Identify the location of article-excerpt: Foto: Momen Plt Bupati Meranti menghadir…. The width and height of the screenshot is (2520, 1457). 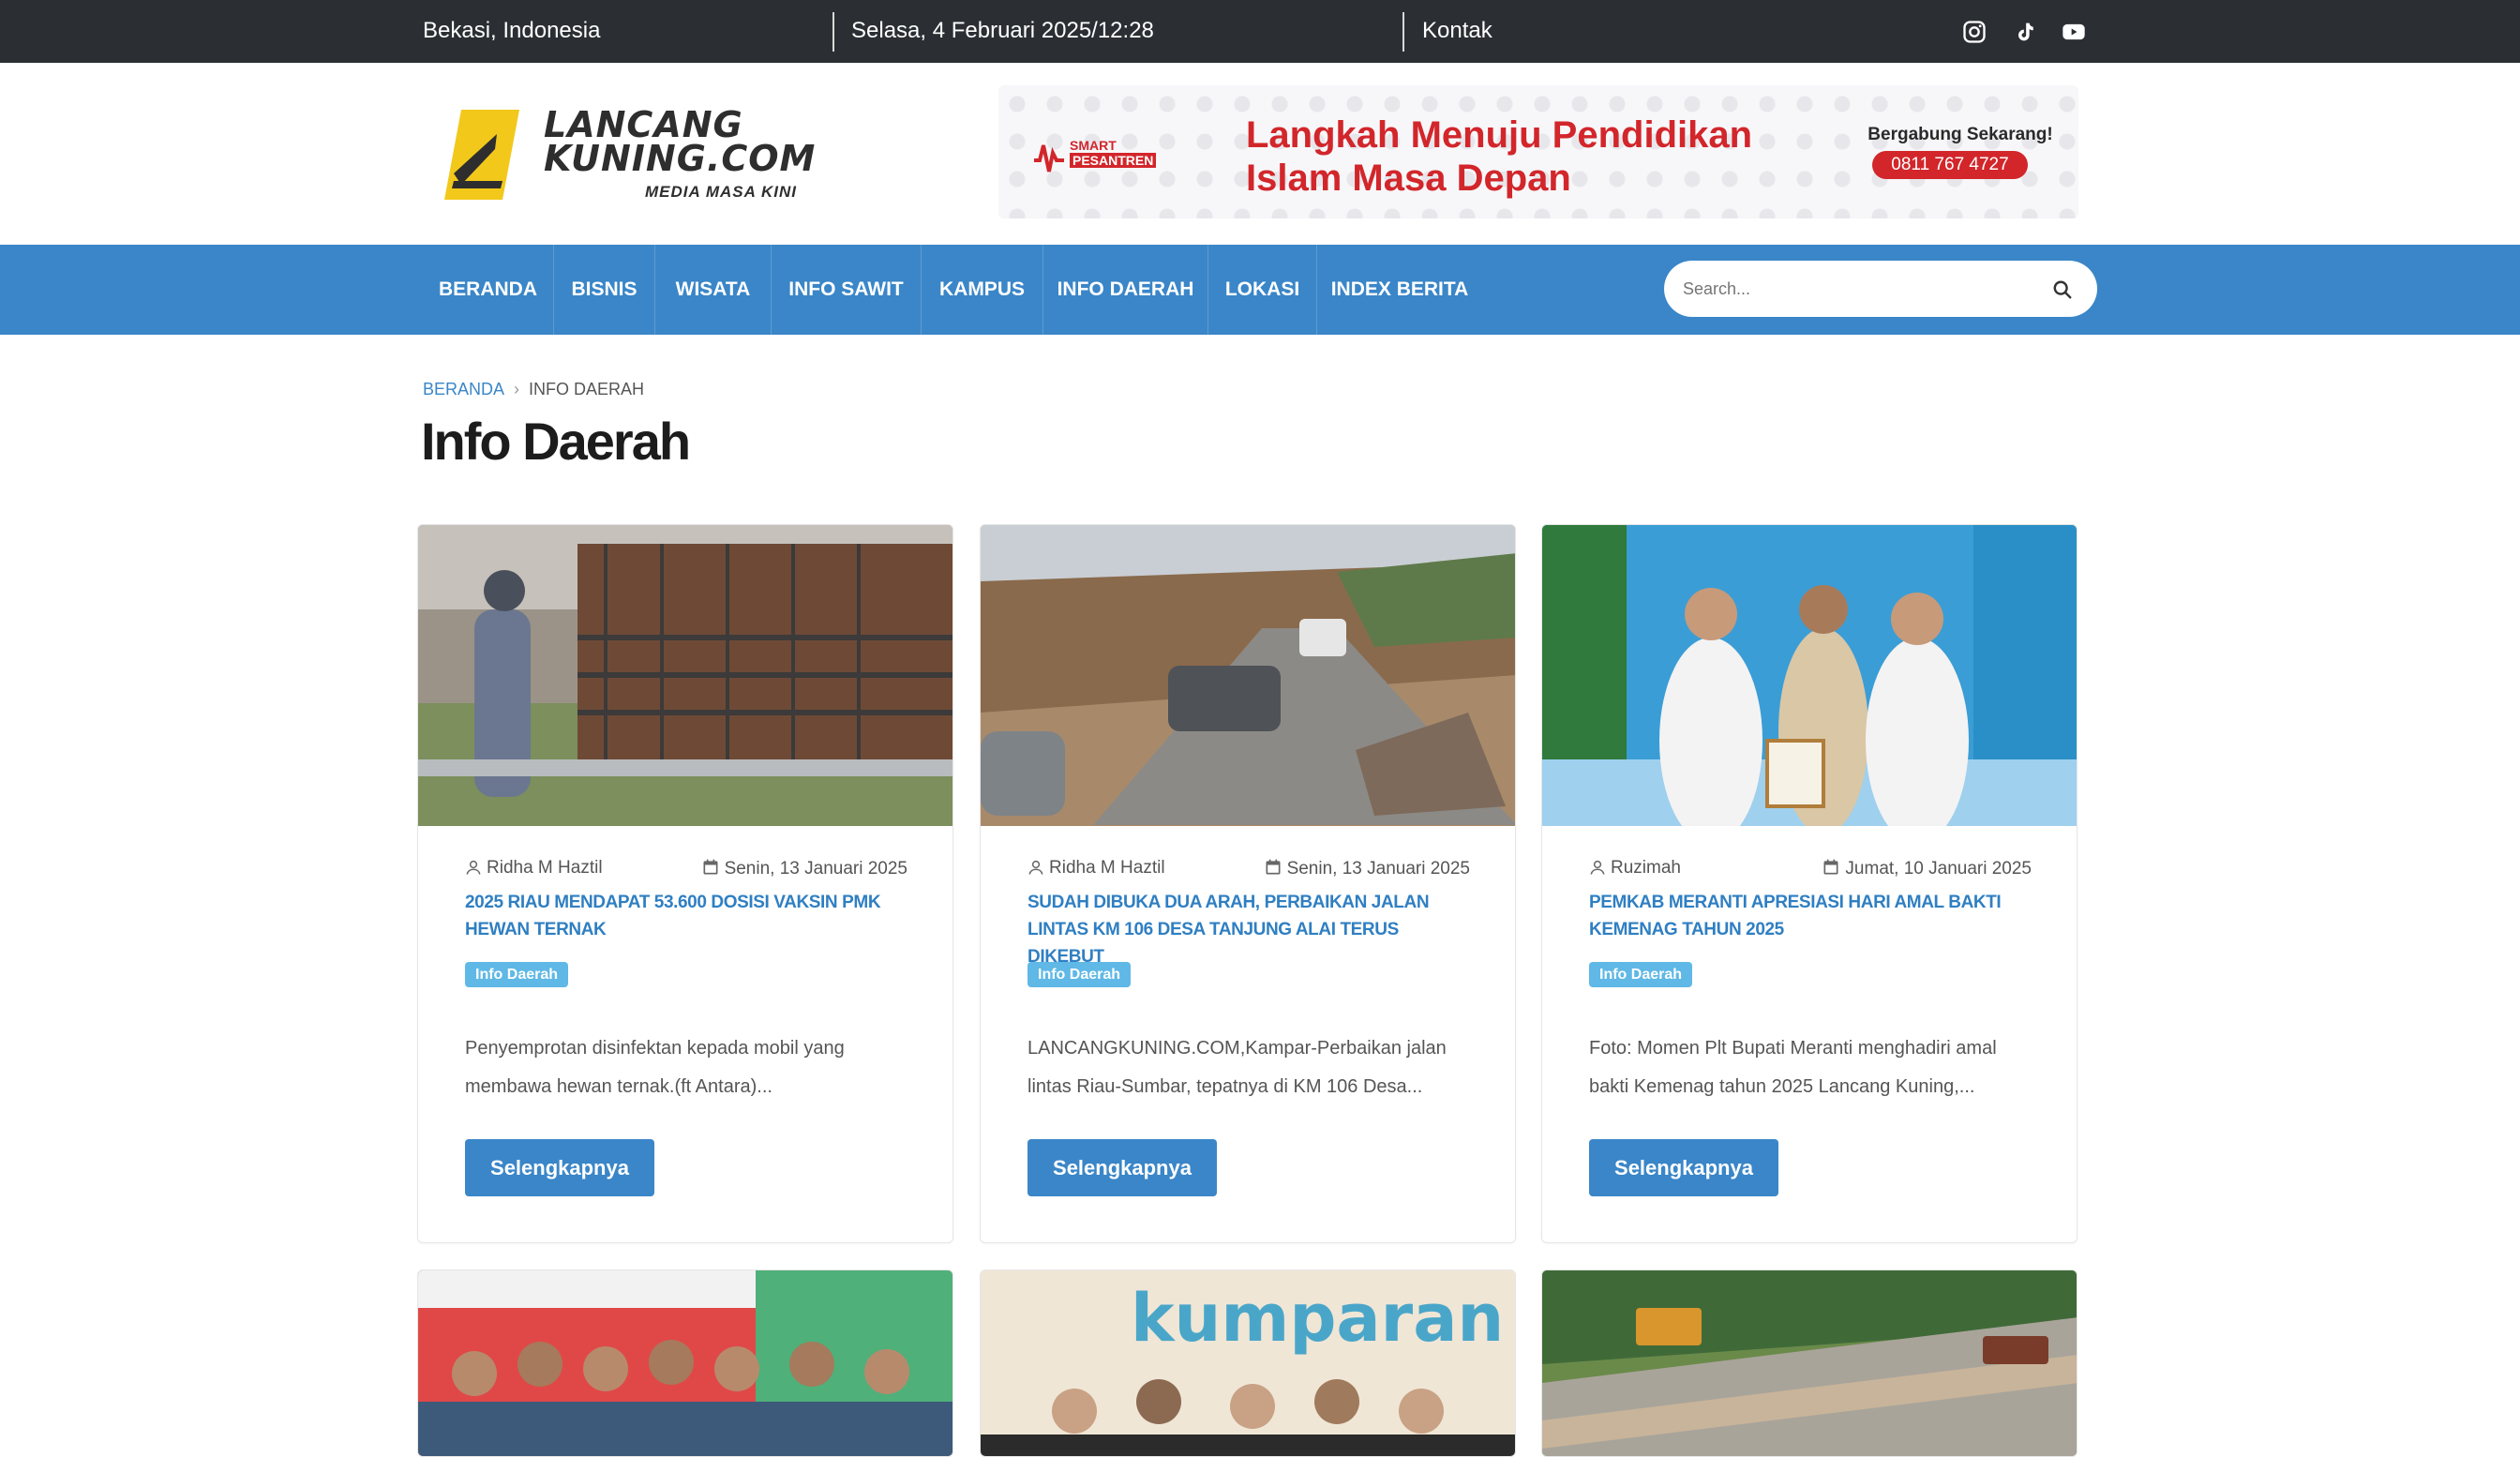
(1793, 1067).